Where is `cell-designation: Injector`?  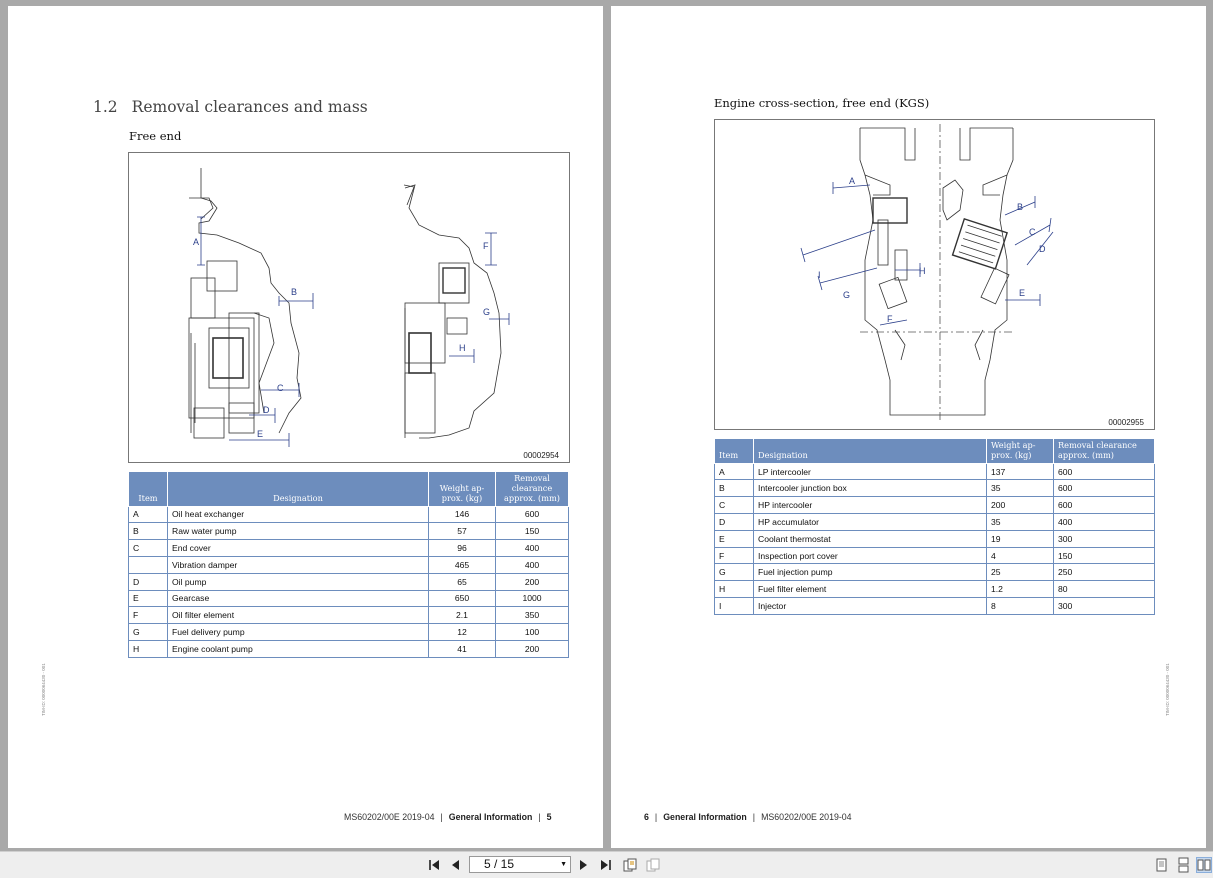 cell-designation: Injector is located at coordinates (870, 606).